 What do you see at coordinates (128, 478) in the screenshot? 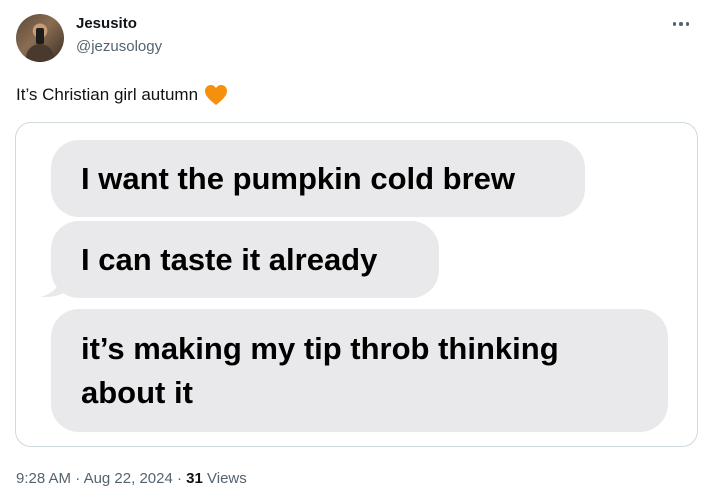
I see `tweet-date: Aug 22, 2024` at bounding box center [128, 478].